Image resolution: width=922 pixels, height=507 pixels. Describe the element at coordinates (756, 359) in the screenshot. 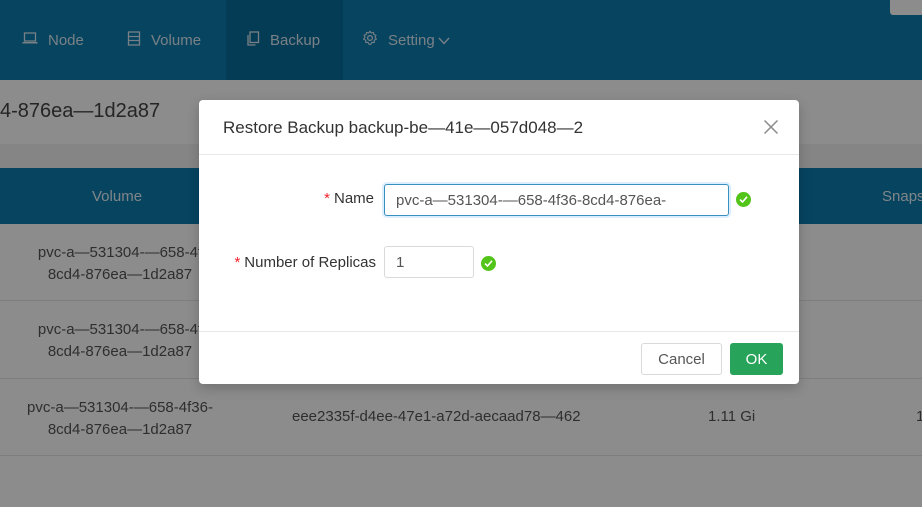

I see `ok-button: OK` at that location.